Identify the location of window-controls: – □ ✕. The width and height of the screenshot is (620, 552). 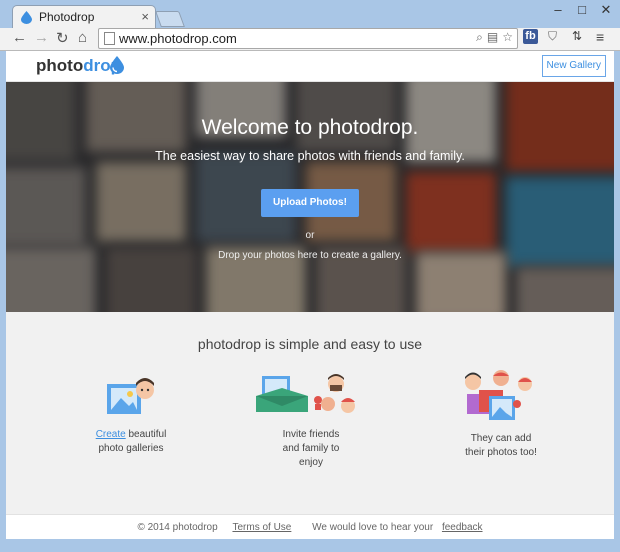
(582, 10).